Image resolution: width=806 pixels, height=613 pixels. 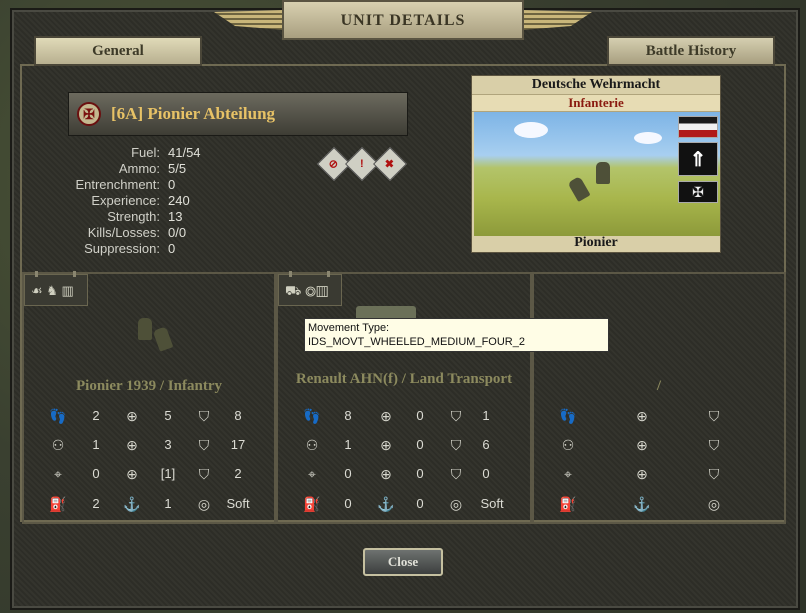 What do you see at coordinates (698, 192) in the screenshot?
I see `eagle-emblem-icon: ✠` at bounding box center [698, 192].